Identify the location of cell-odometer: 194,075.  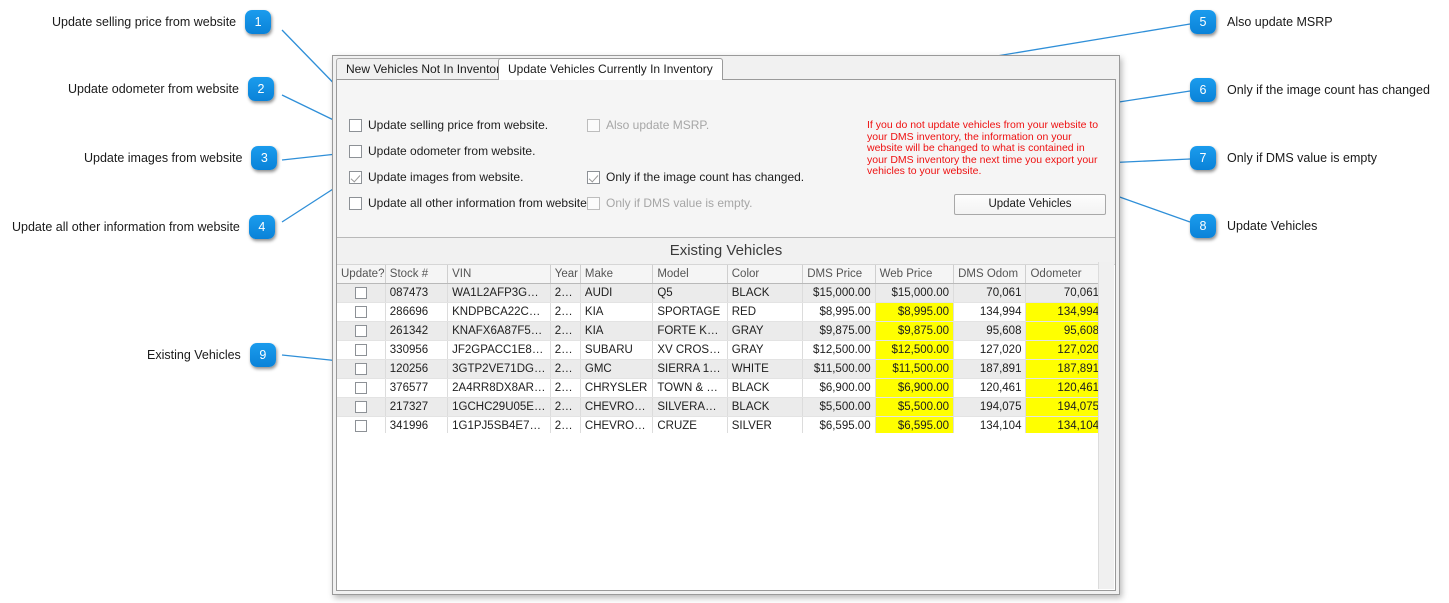
(1064, 407).